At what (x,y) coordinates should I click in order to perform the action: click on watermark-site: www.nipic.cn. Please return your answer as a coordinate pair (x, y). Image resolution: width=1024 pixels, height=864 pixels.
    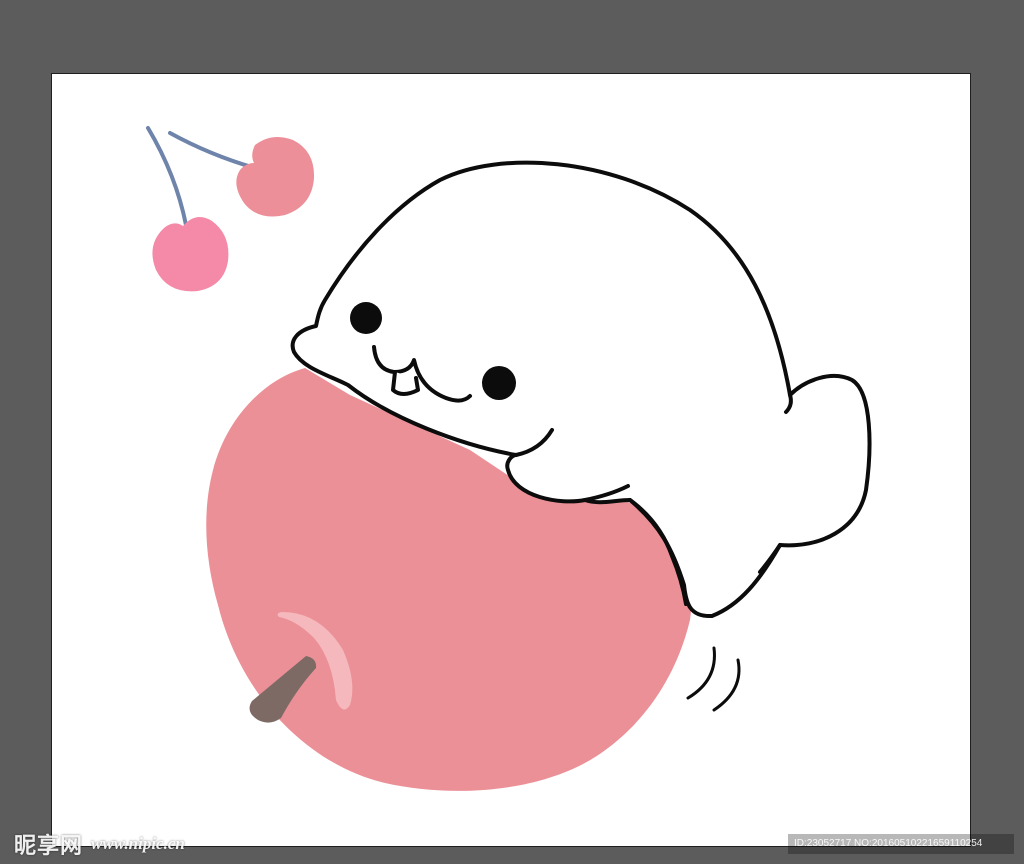
    Looking at the image, I should click on (138, 843).